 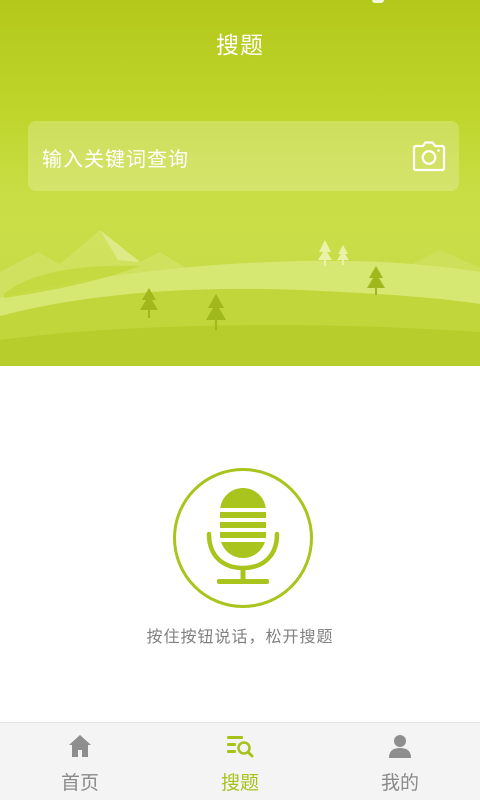 I want to click on tab-mine: 我的, so click(x=400, y=761).